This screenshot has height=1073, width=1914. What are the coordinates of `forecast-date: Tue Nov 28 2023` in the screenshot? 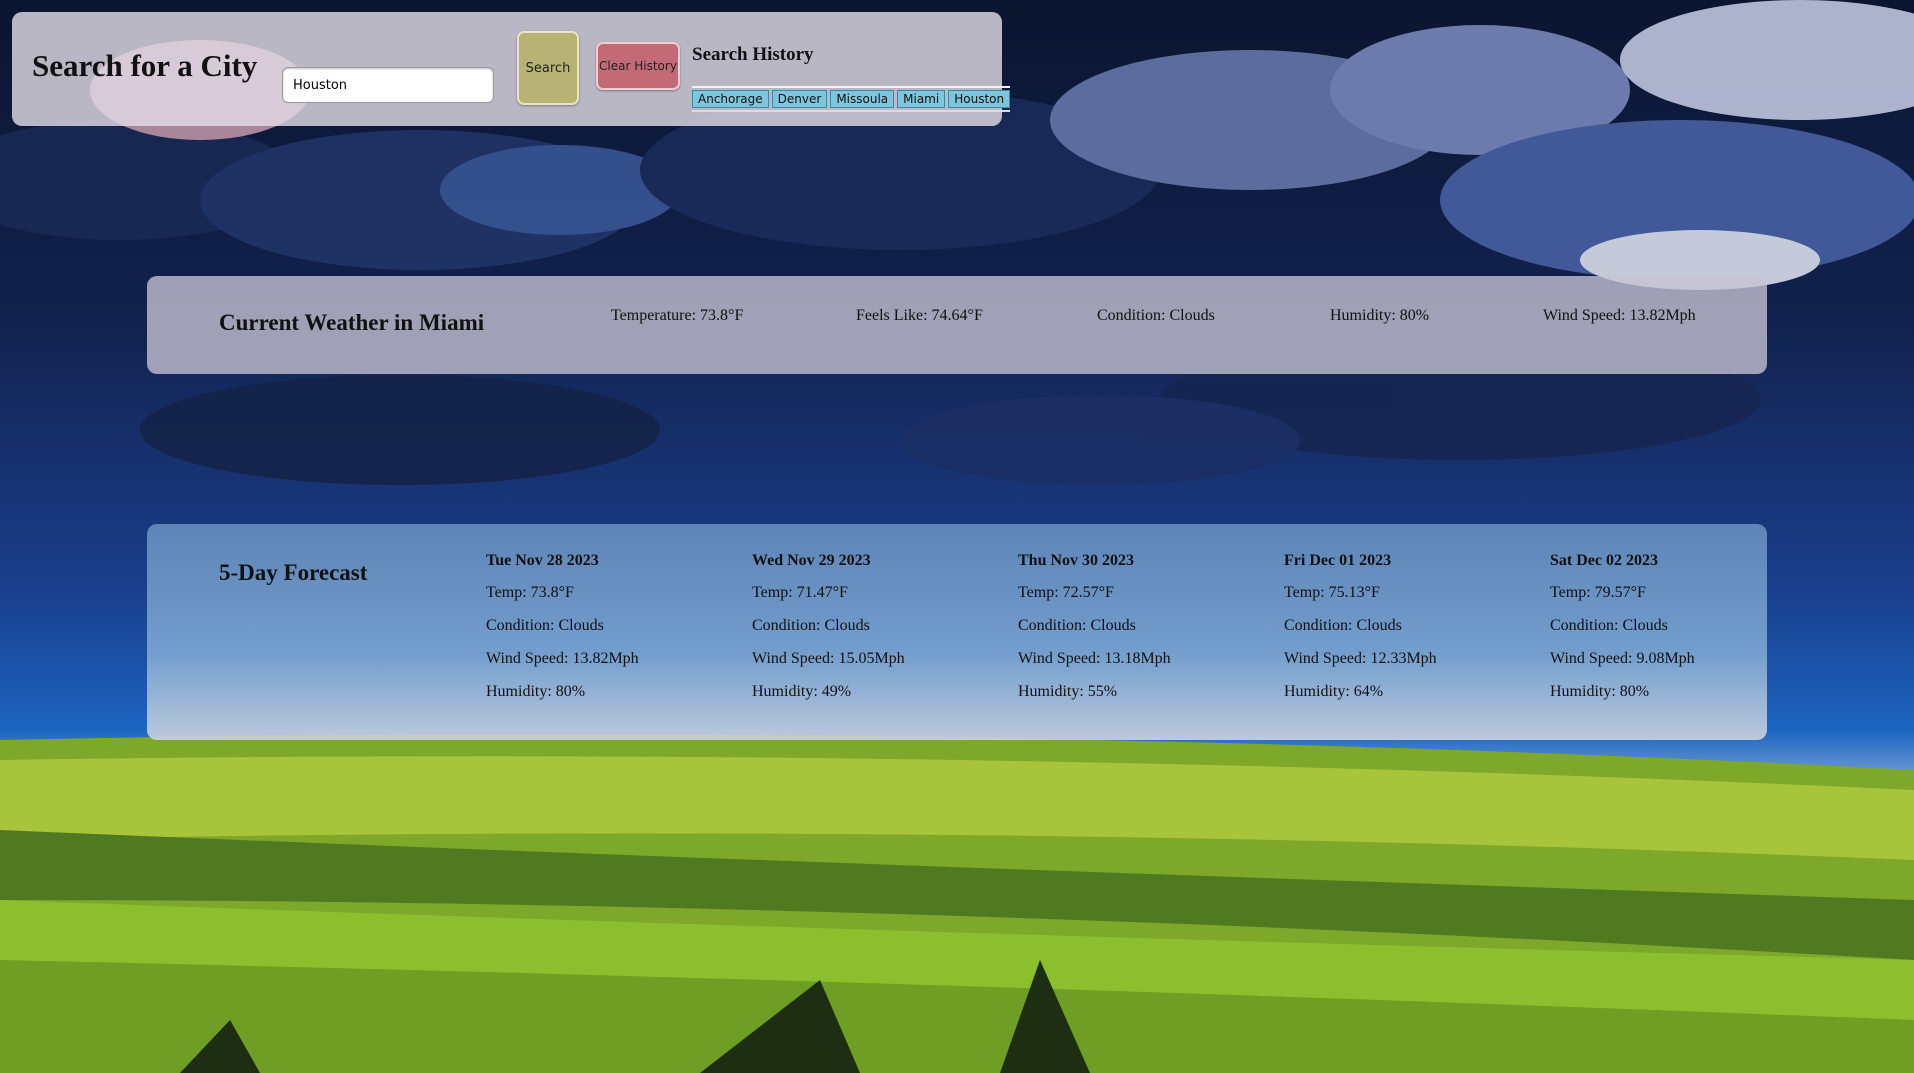 It's located at (542, 560).